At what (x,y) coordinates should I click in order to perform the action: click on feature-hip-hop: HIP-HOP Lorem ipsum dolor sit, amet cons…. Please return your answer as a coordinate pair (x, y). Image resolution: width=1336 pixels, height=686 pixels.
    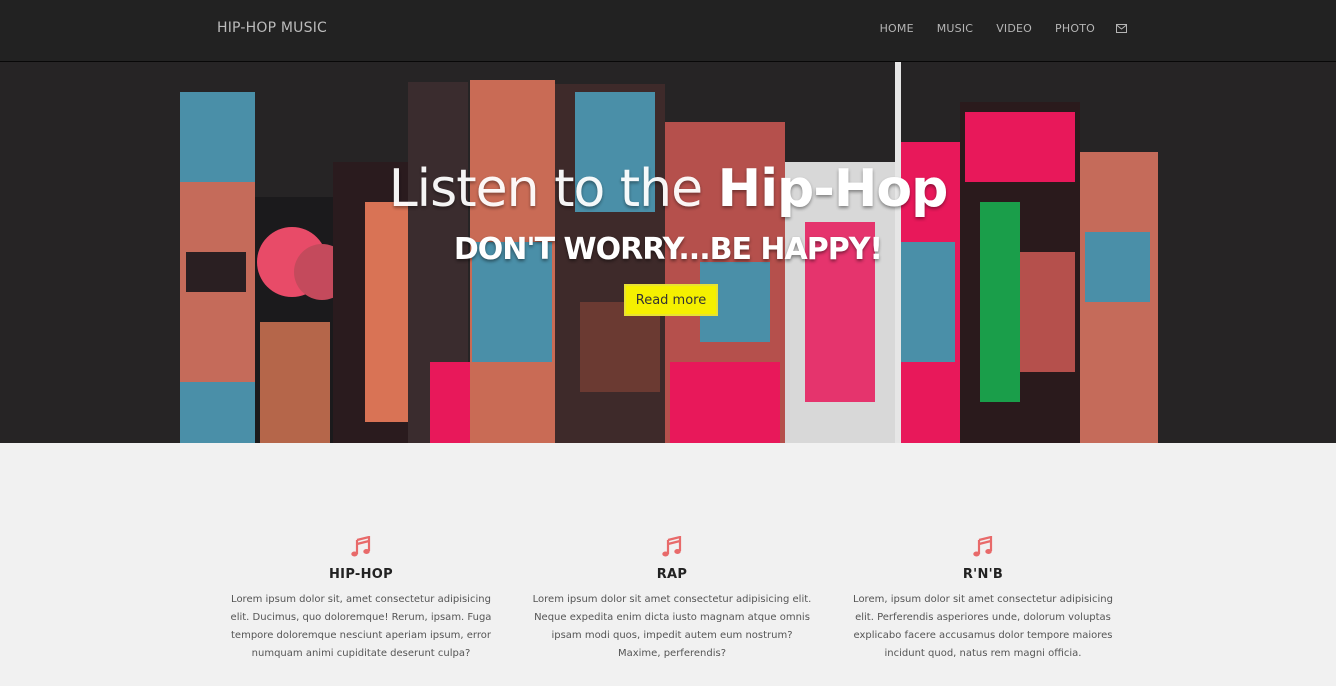
    Looking at the image, I should click on (361, 599).